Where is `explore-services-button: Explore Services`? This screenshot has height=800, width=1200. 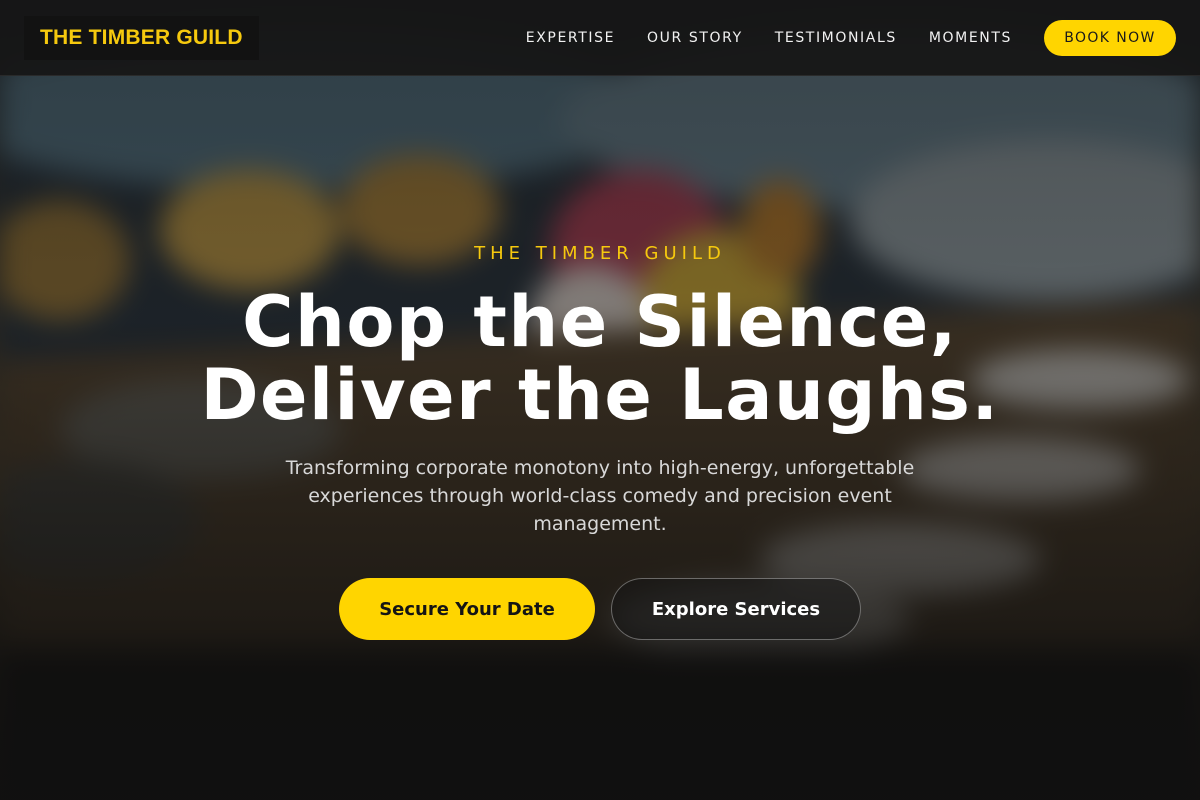
explore-services-button: Explore Services is located at coordinates (736, 609).